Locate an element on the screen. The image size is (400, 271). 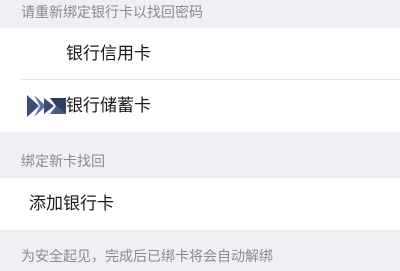
section-header-bind: 绑定新卡找回 is located at coordinates (63, 162).